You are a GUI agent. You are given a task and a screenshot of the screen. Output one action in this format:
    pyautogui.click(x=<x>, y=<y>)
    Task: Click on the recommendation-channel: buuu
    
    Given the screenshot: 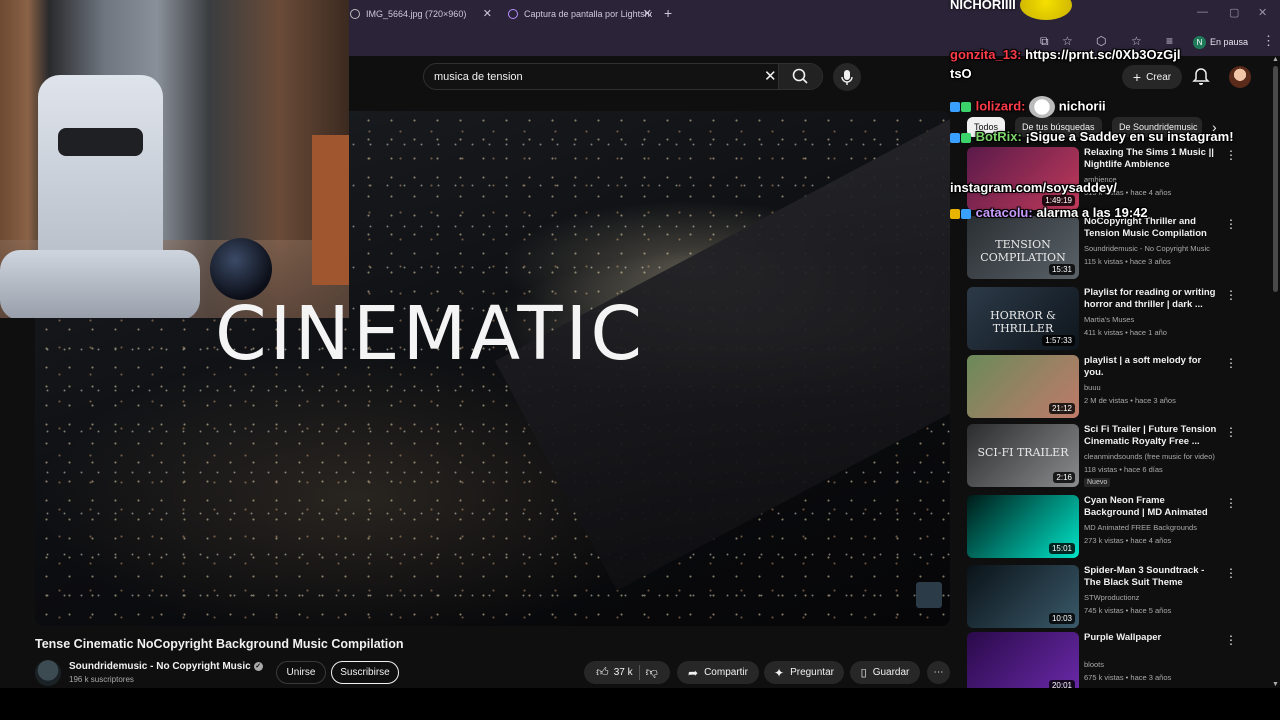 What is the action you would take?
    pyautogui.click(x=1156, y=387)
    